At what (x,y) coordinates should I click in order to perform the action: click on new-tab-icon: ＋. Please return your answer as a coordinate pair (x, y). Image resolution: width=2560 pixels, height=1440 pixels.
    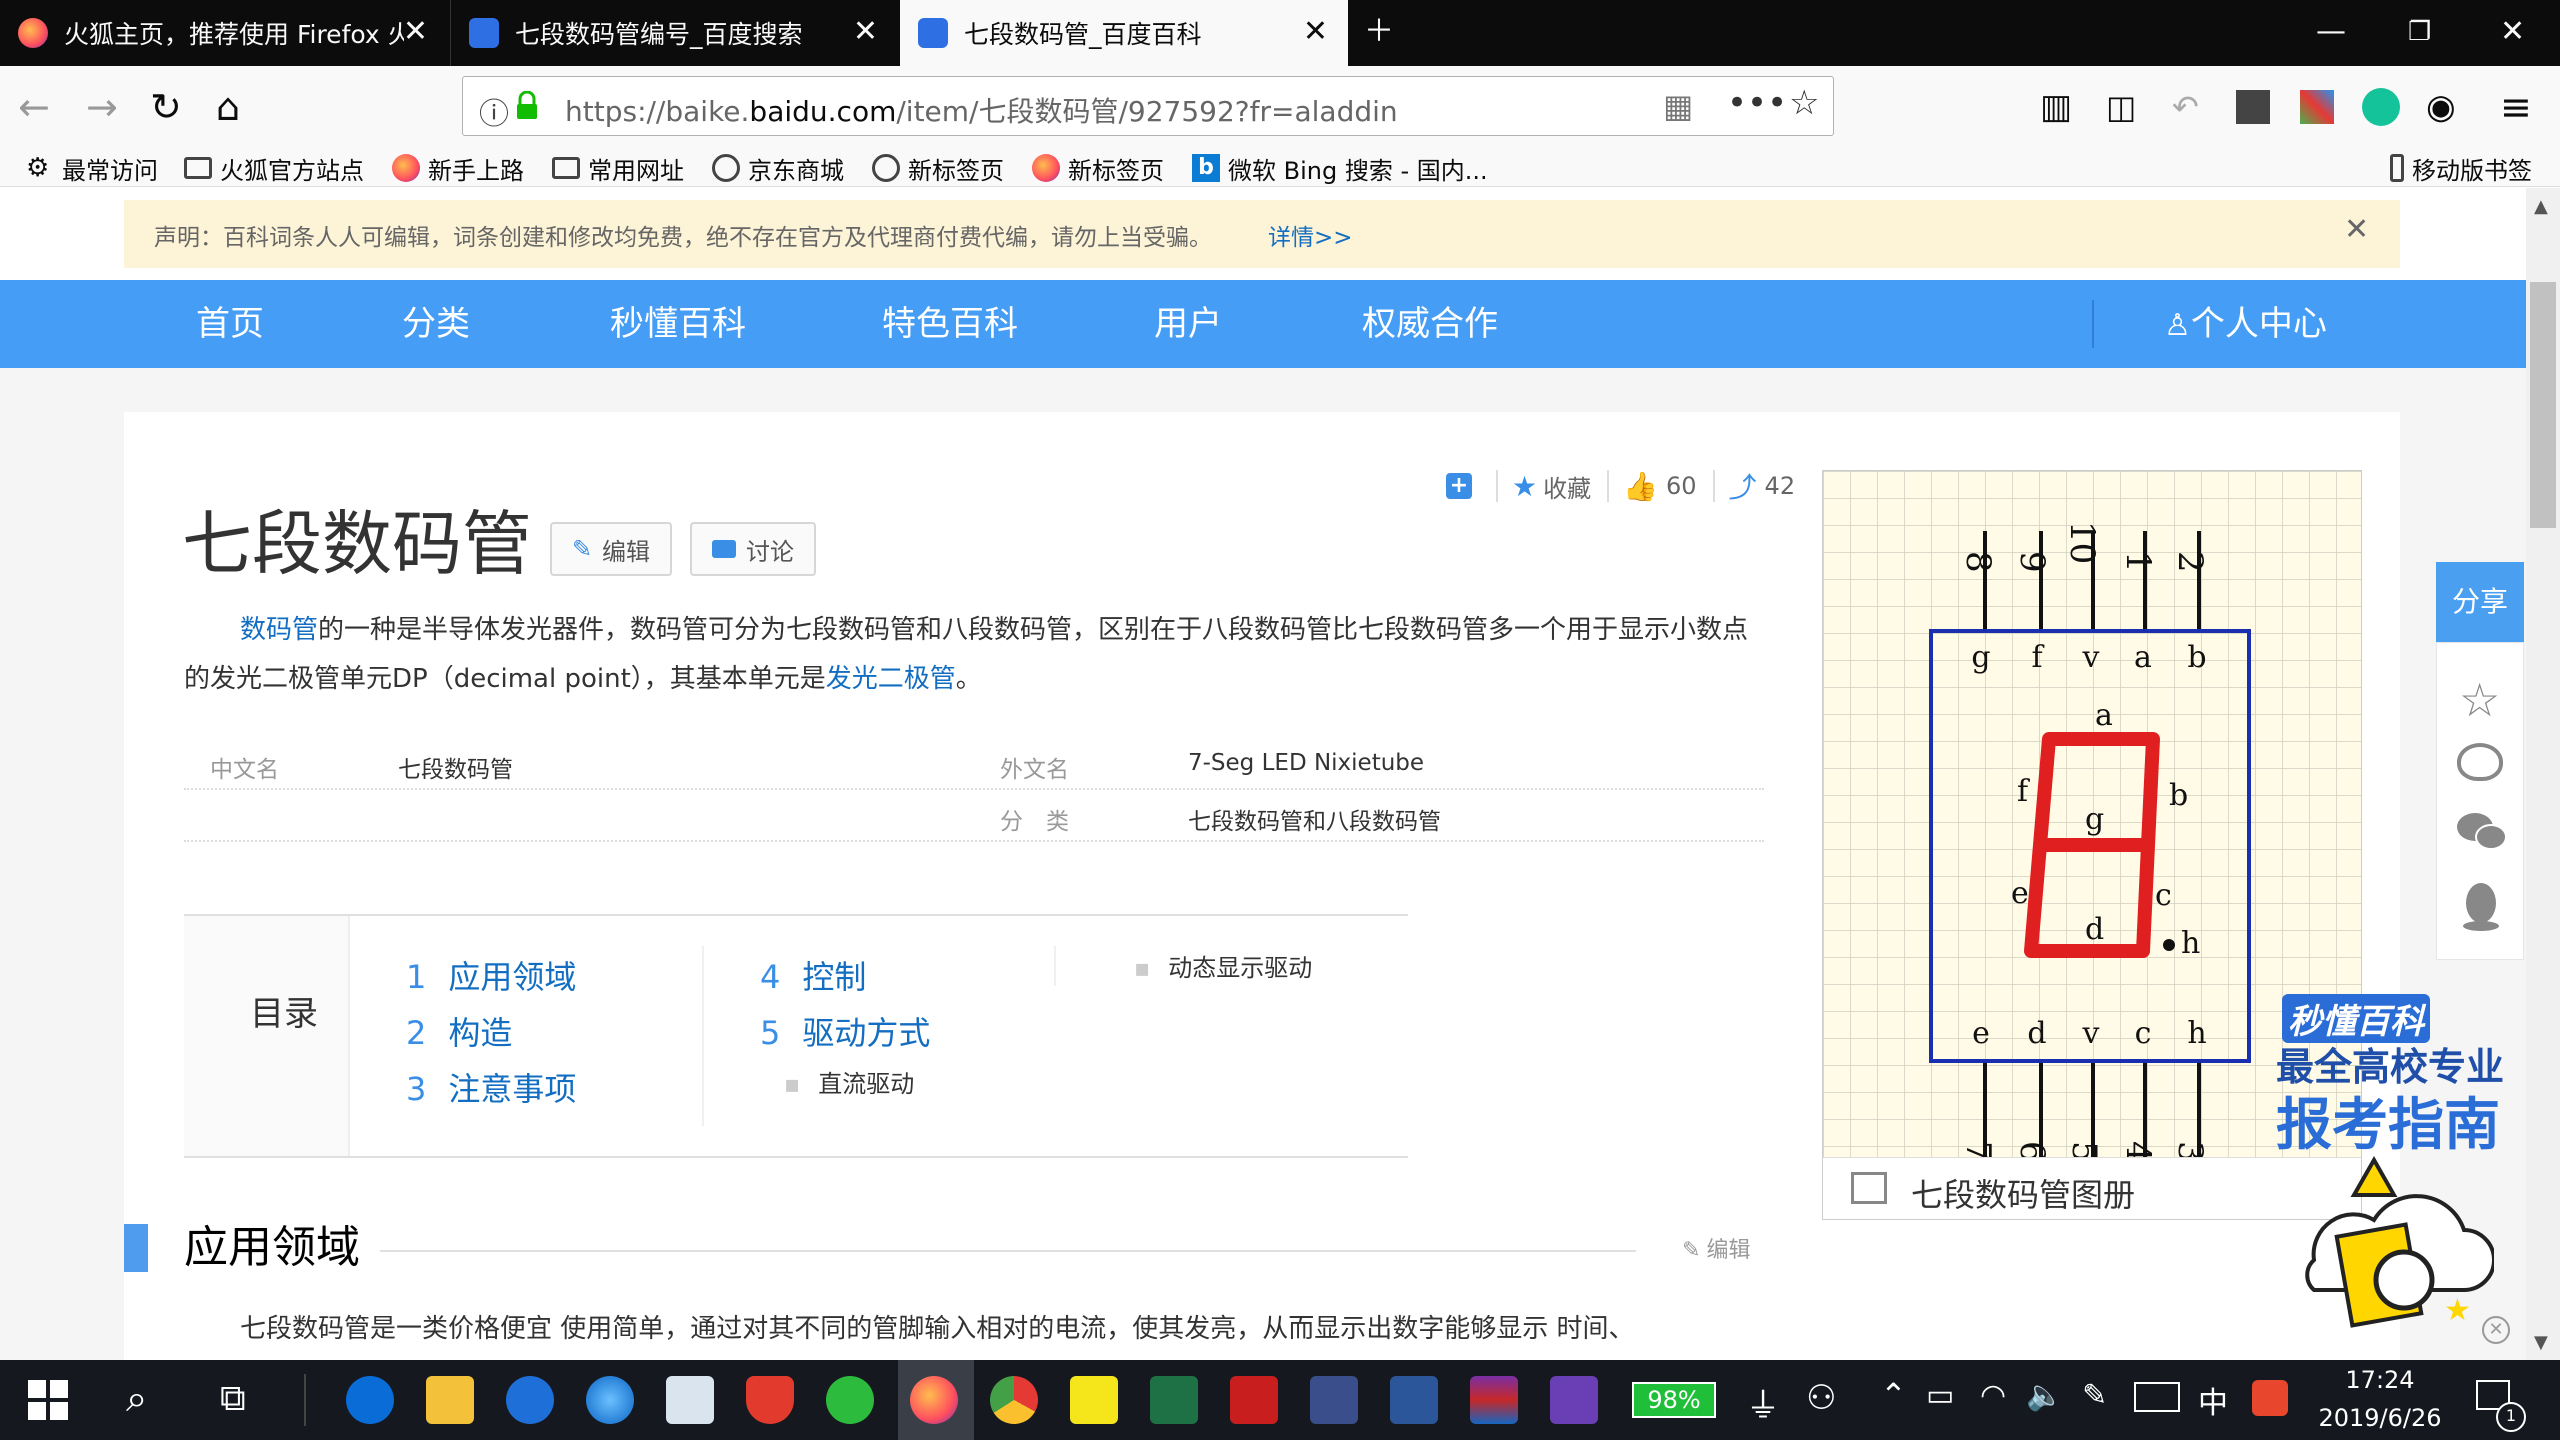
    Looking at the image, I should click on (1379, 32).